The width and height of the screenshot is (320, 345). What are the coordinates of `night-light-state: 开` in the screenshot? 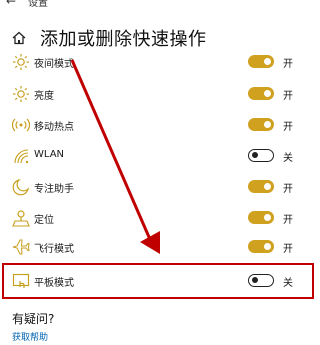 It's located at (288, 64).